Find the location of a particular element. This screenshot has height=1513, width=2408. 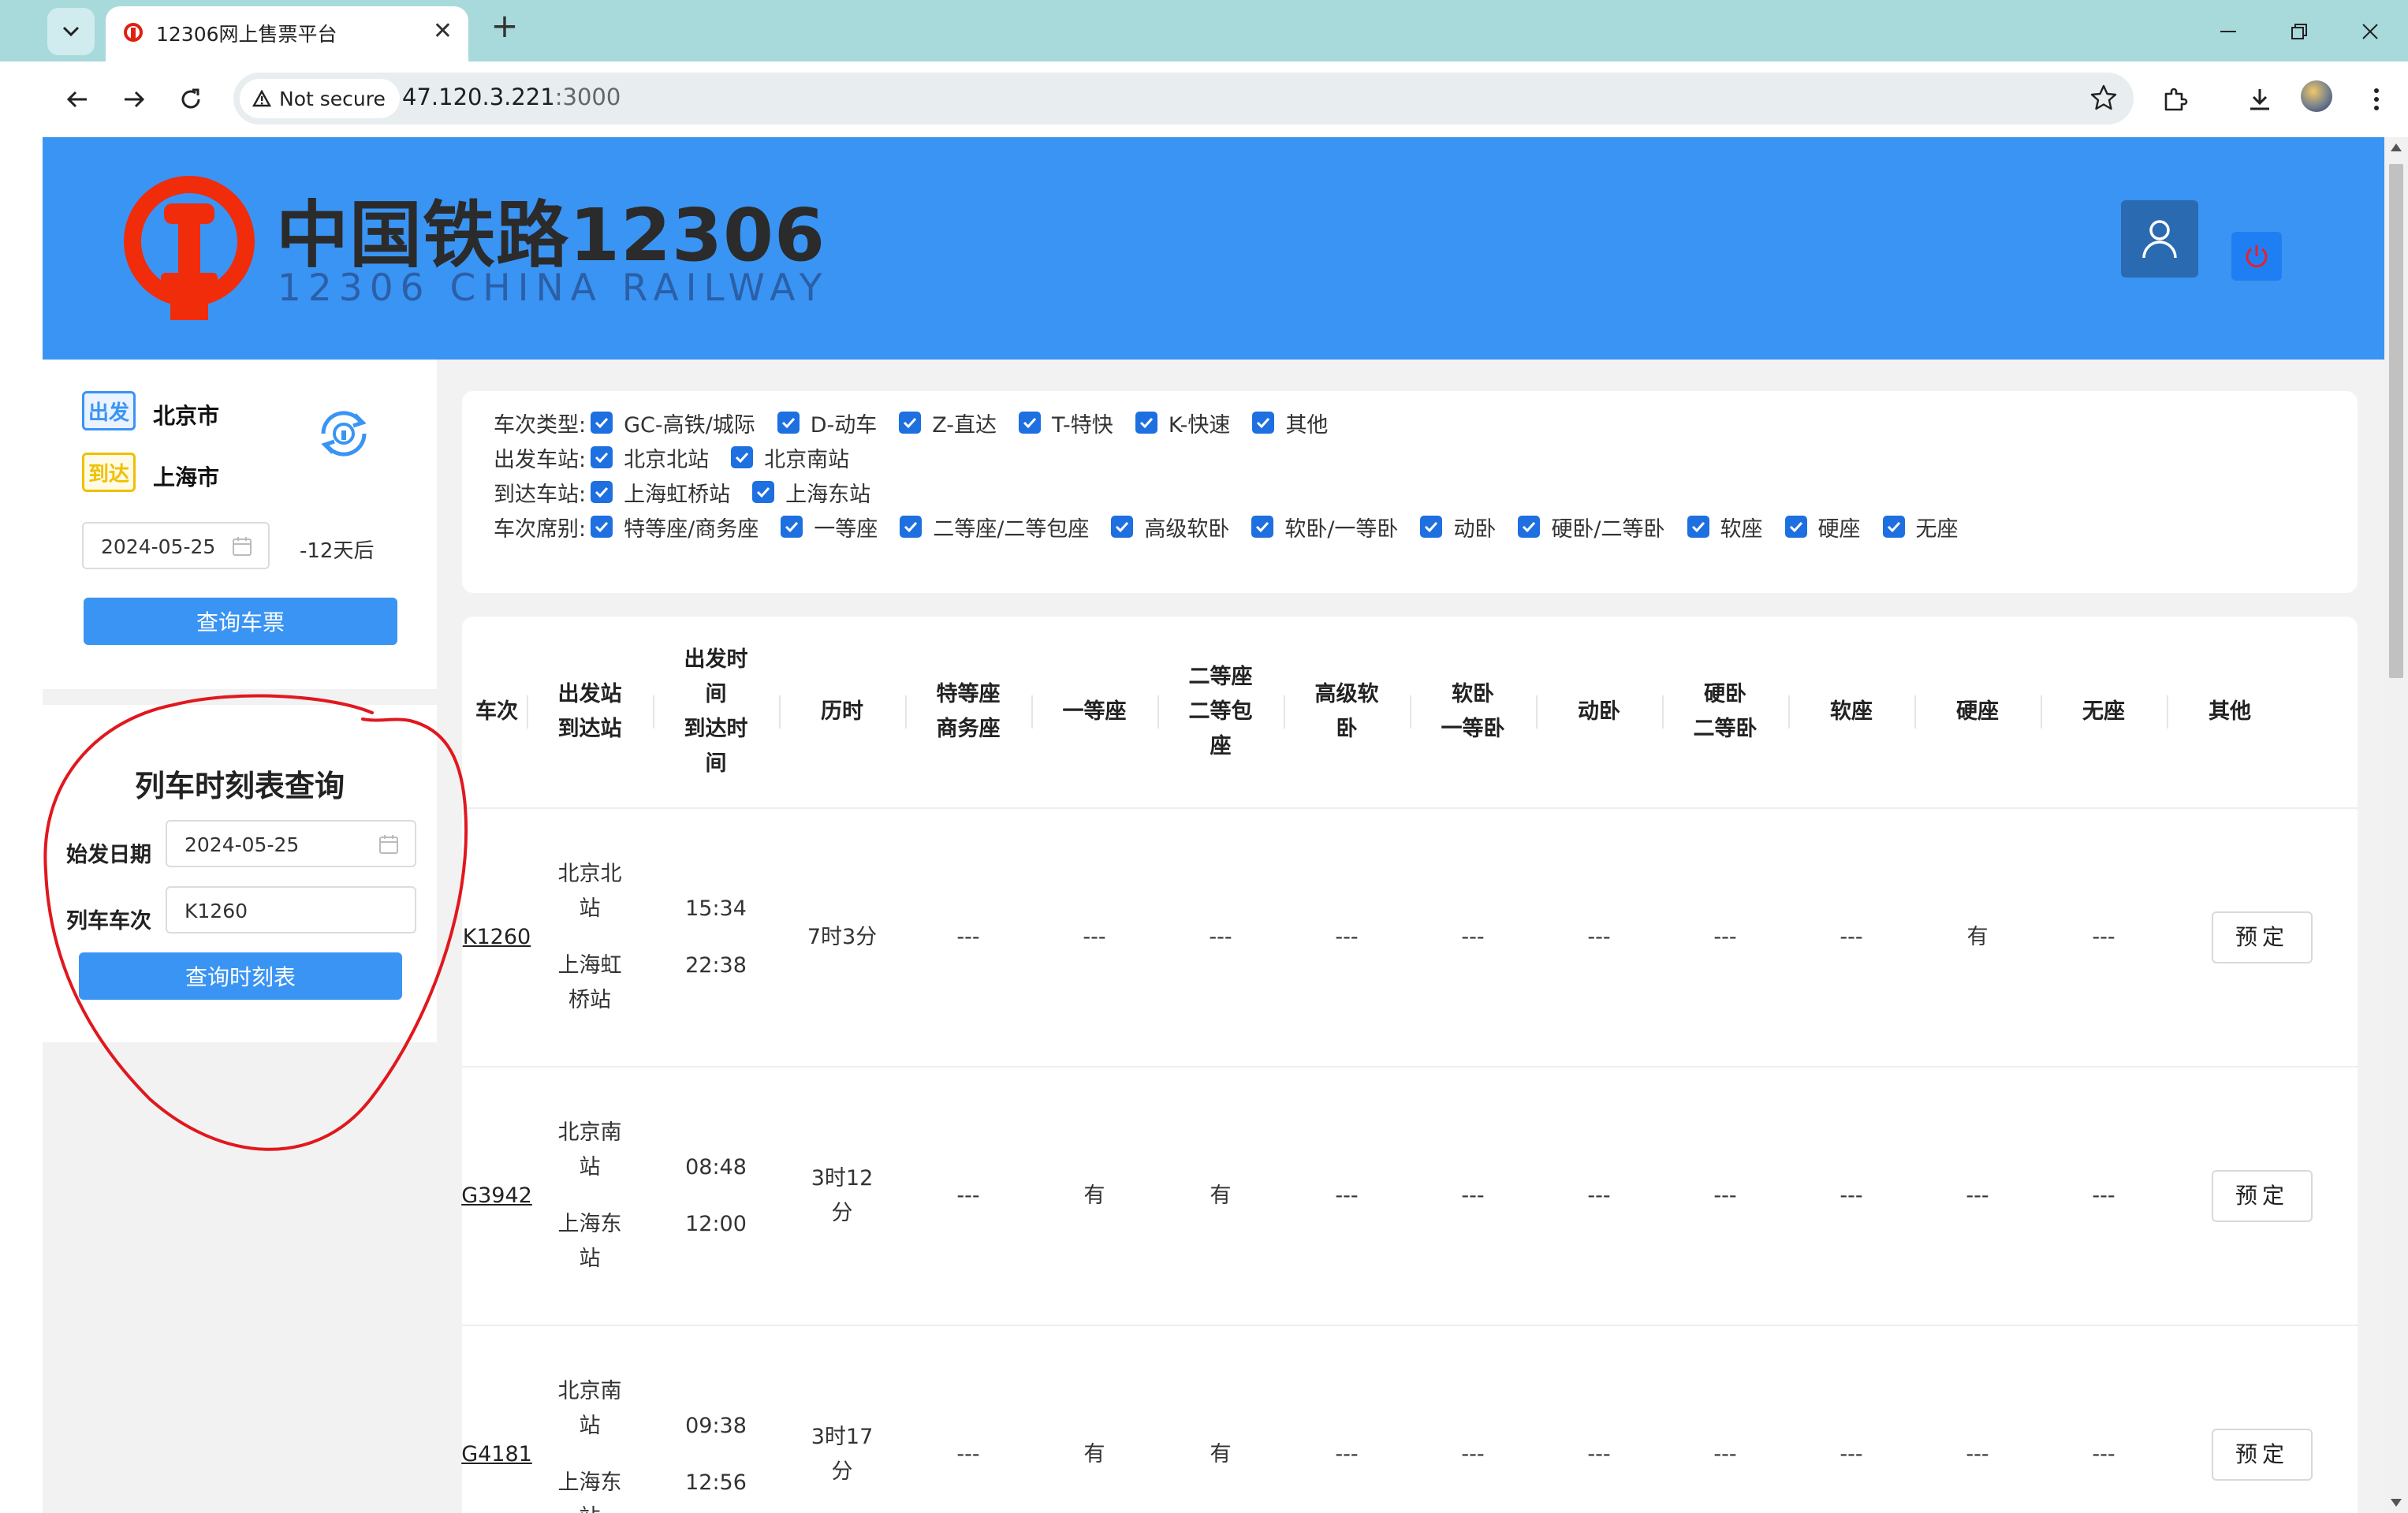

train-number-link: G3942 is located at coordinates (497, 1196).